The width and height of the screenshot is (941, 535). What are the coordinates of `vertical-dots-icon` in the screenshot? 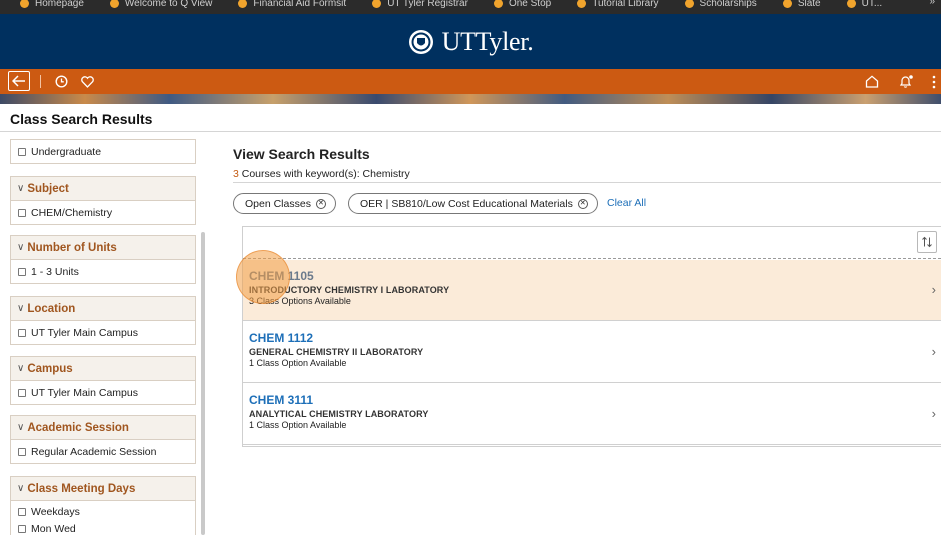 It's located at (934, 81).